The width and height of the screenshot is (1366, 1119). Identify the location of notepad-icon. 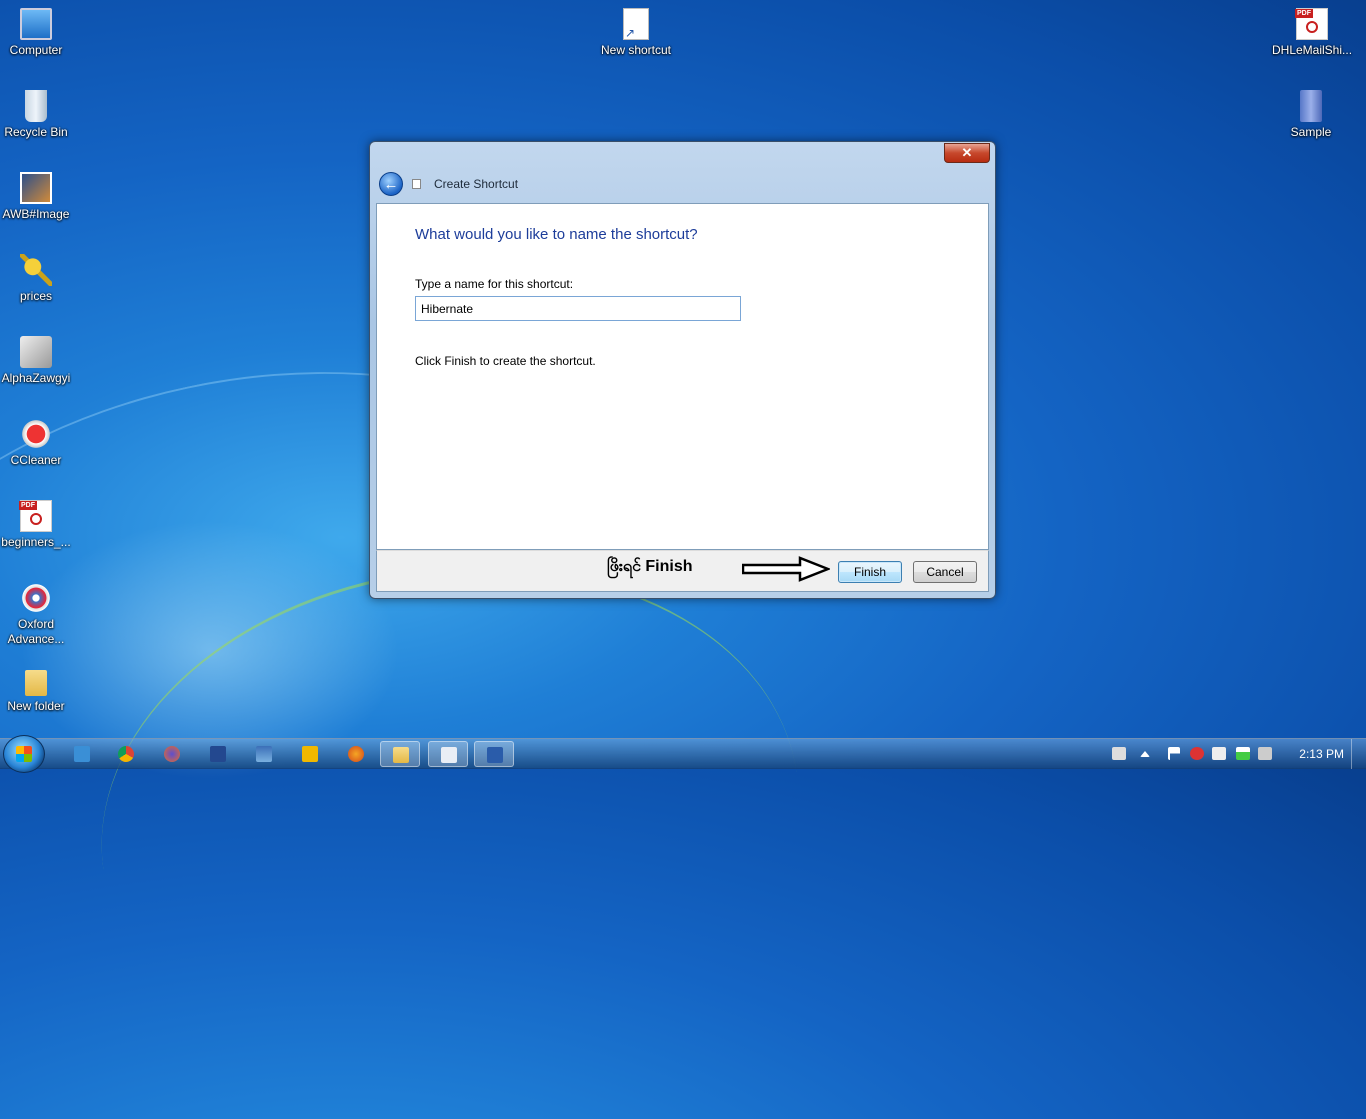
(449, 755).